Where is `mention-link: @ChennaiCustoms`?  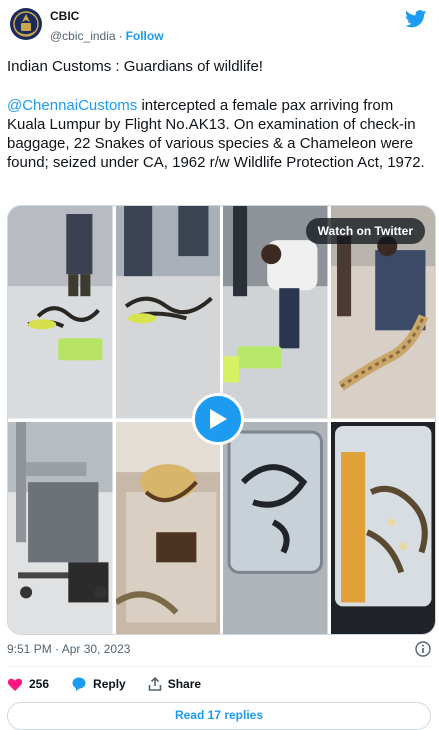
mention-link: @ChennaiCustoms is located at coordinates (72, 105).